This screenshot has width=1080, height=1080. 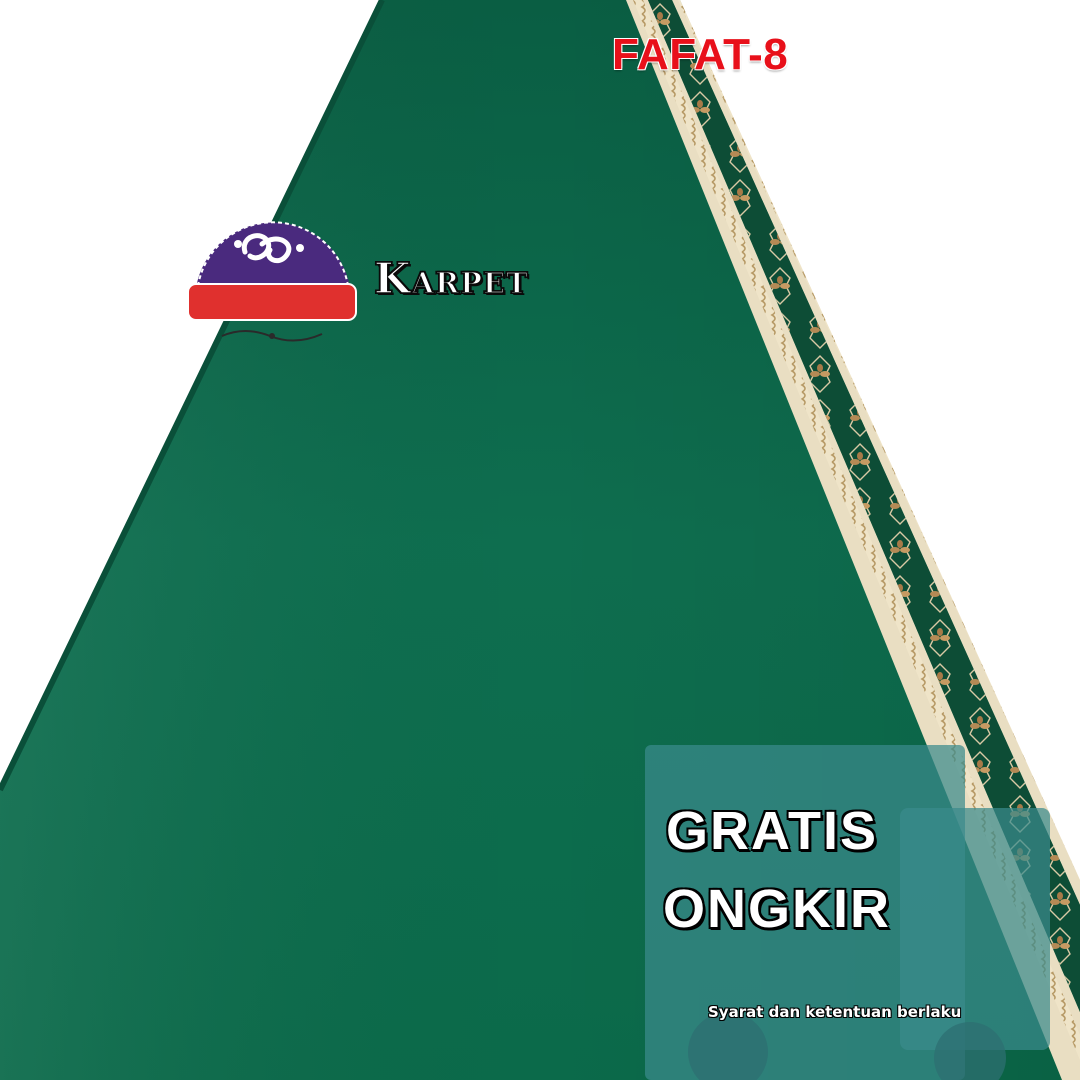 I want to click on promo-heading-gratis: GRATIS, so click(x=772, y=831).